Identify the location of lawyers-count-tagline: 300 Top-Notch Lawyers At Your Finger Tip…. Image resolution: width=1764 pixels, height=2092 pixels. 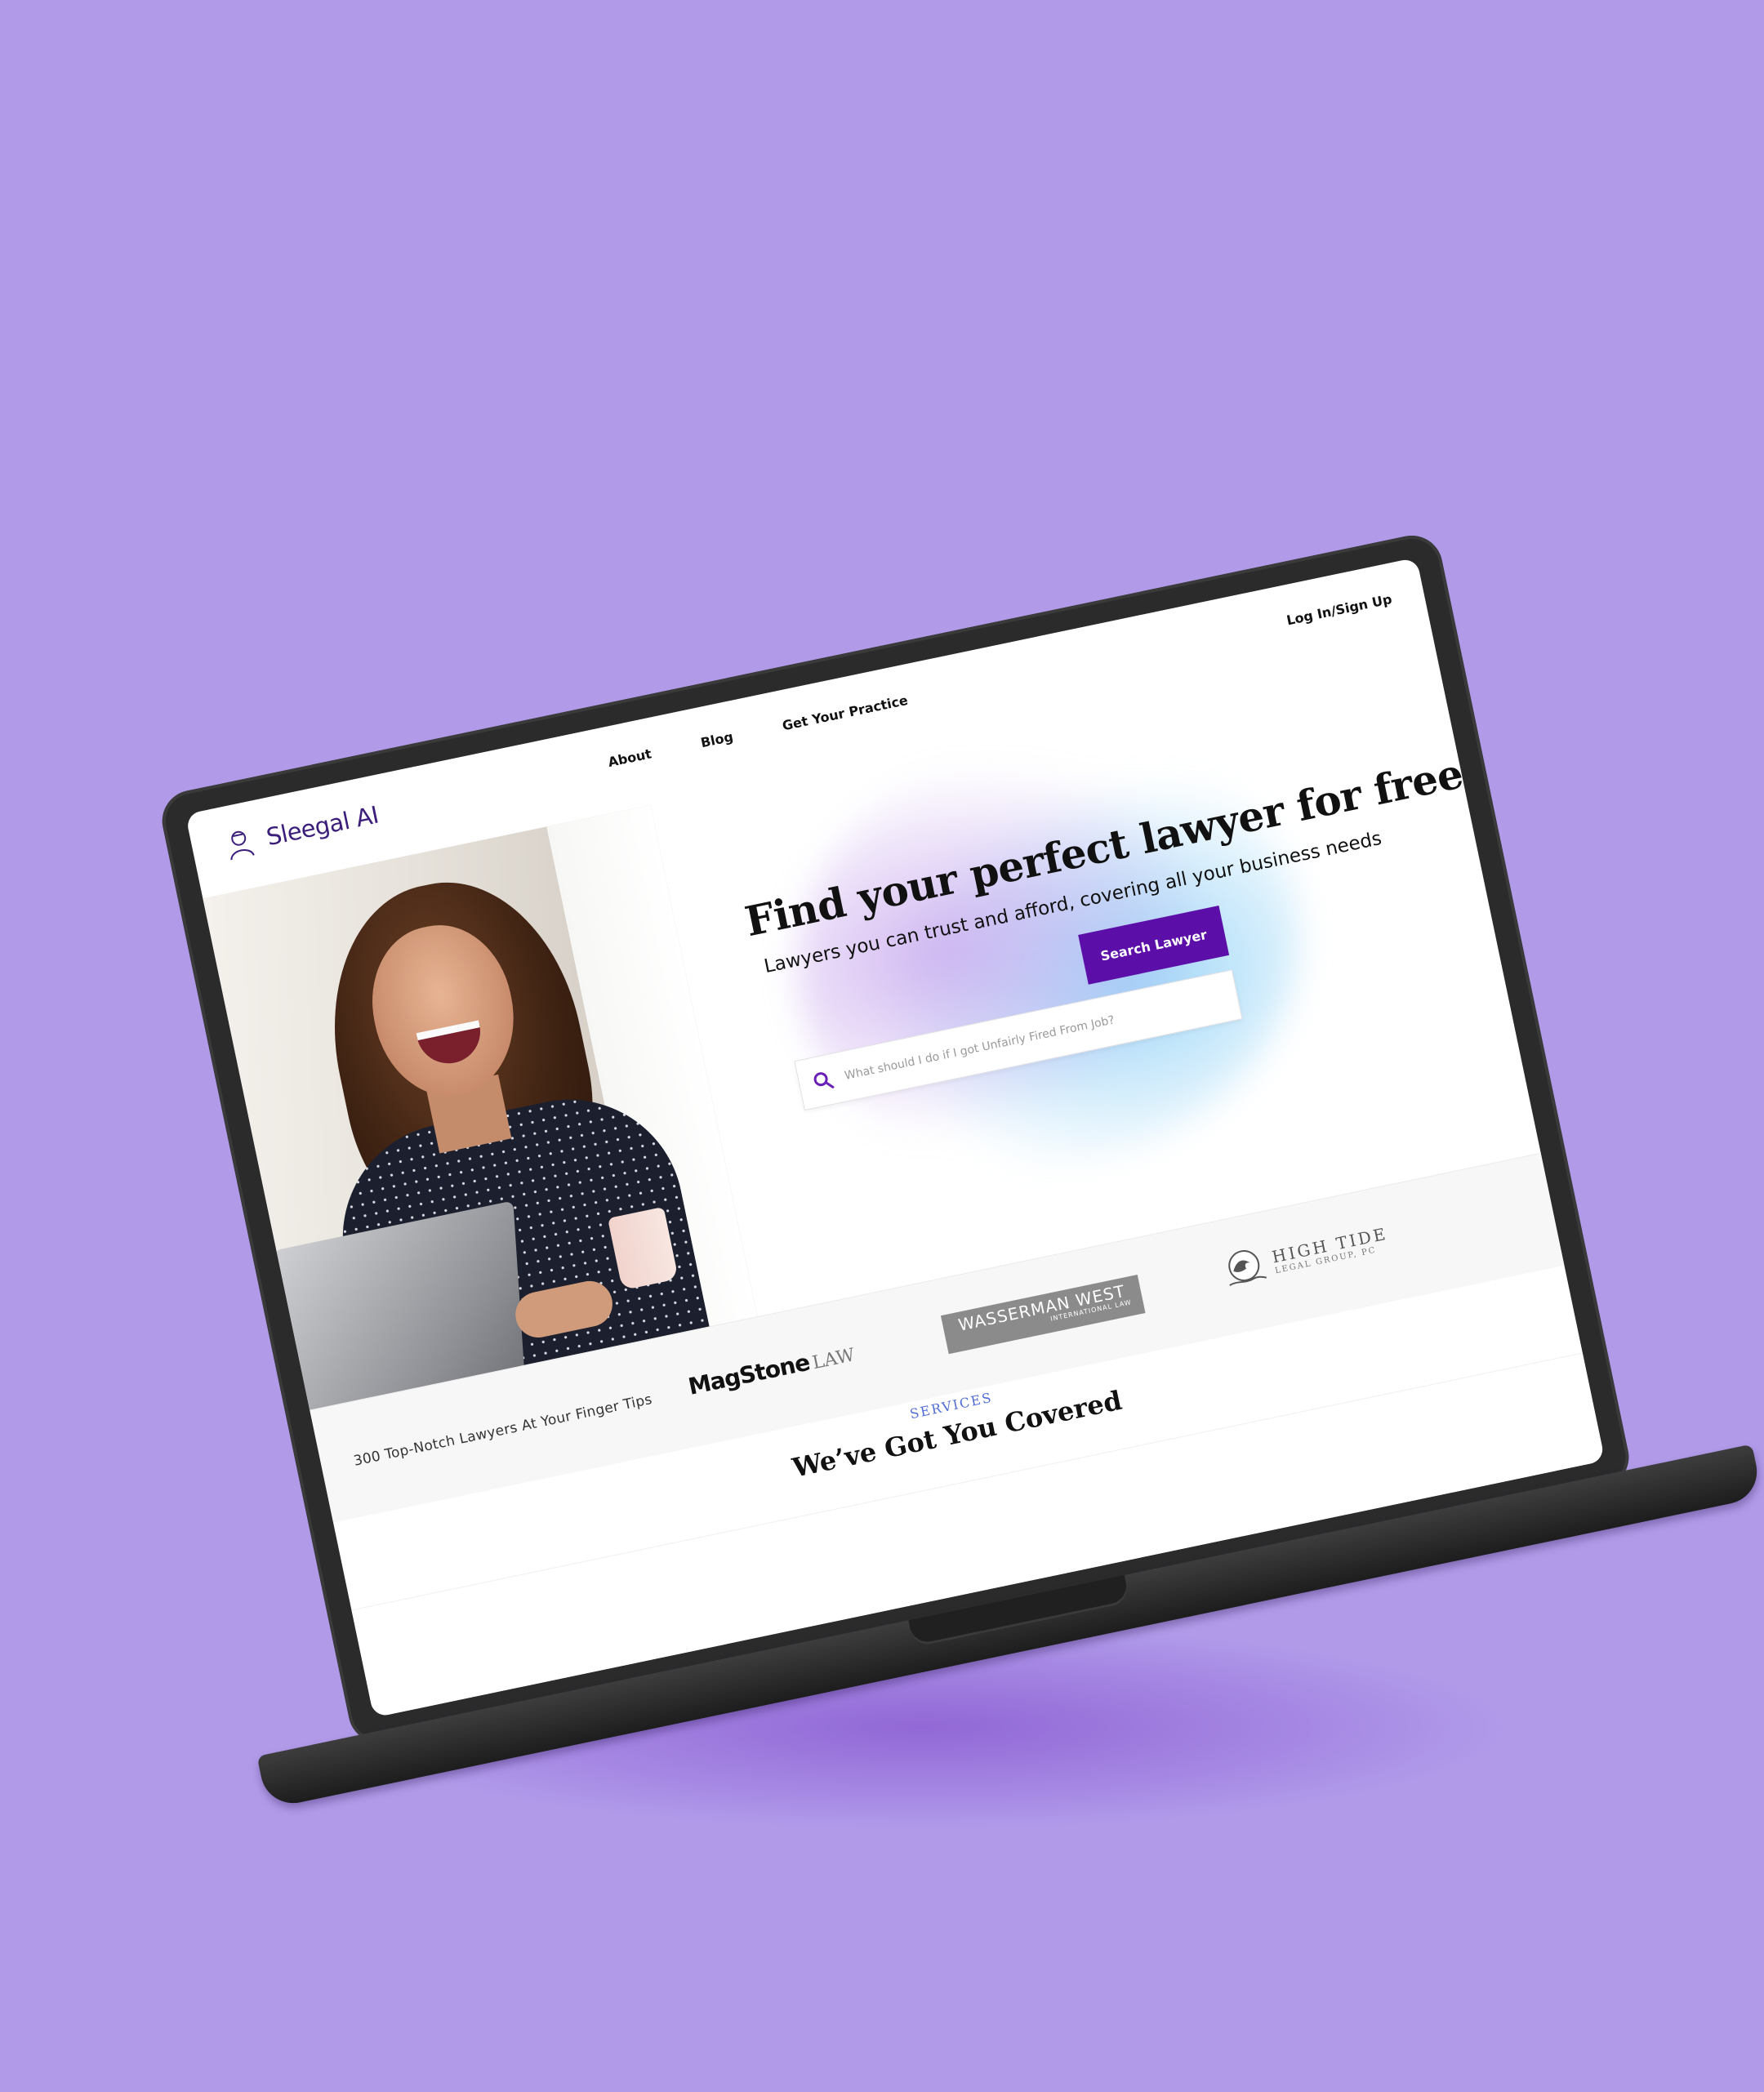
(503, 1430).